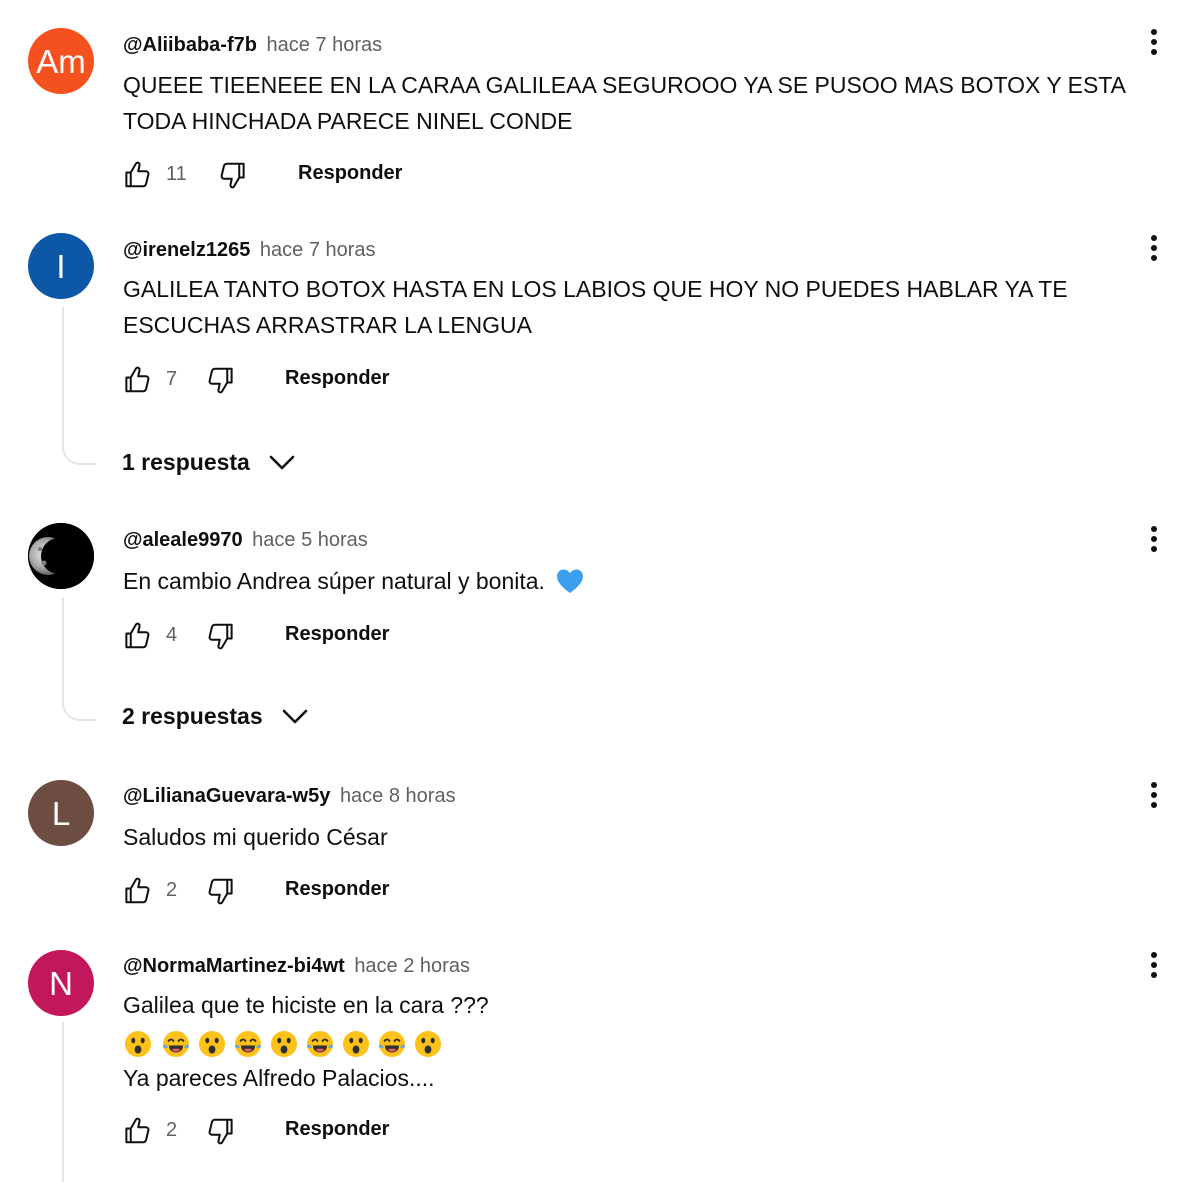 Image resolution: width=1200 pixels, height=1182 pixels. Describe the element at coordinates (176, 174) in the screenshot. I see `like-count: 11` at that location.